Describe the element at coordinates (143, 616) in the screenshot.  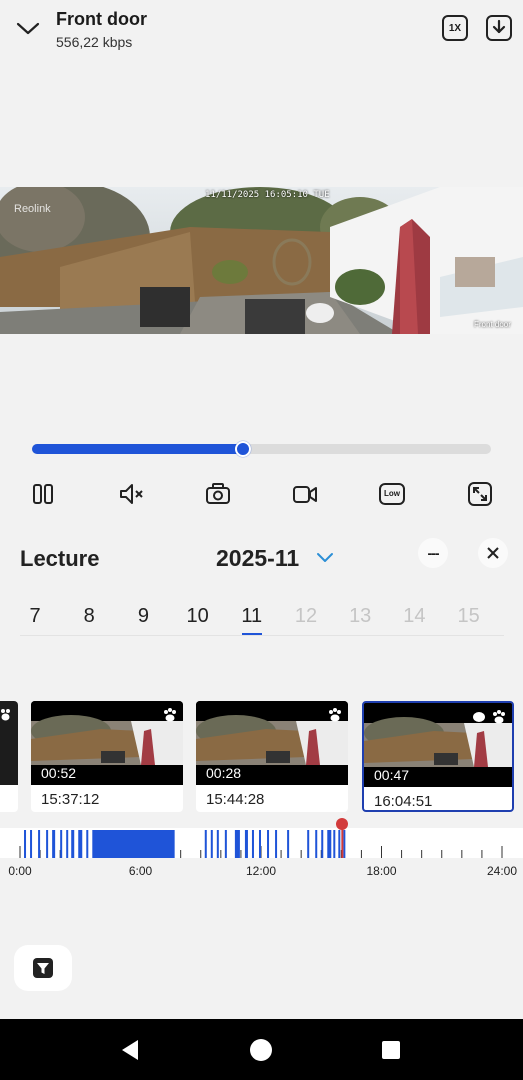
I see `day-9: 9` at that location.